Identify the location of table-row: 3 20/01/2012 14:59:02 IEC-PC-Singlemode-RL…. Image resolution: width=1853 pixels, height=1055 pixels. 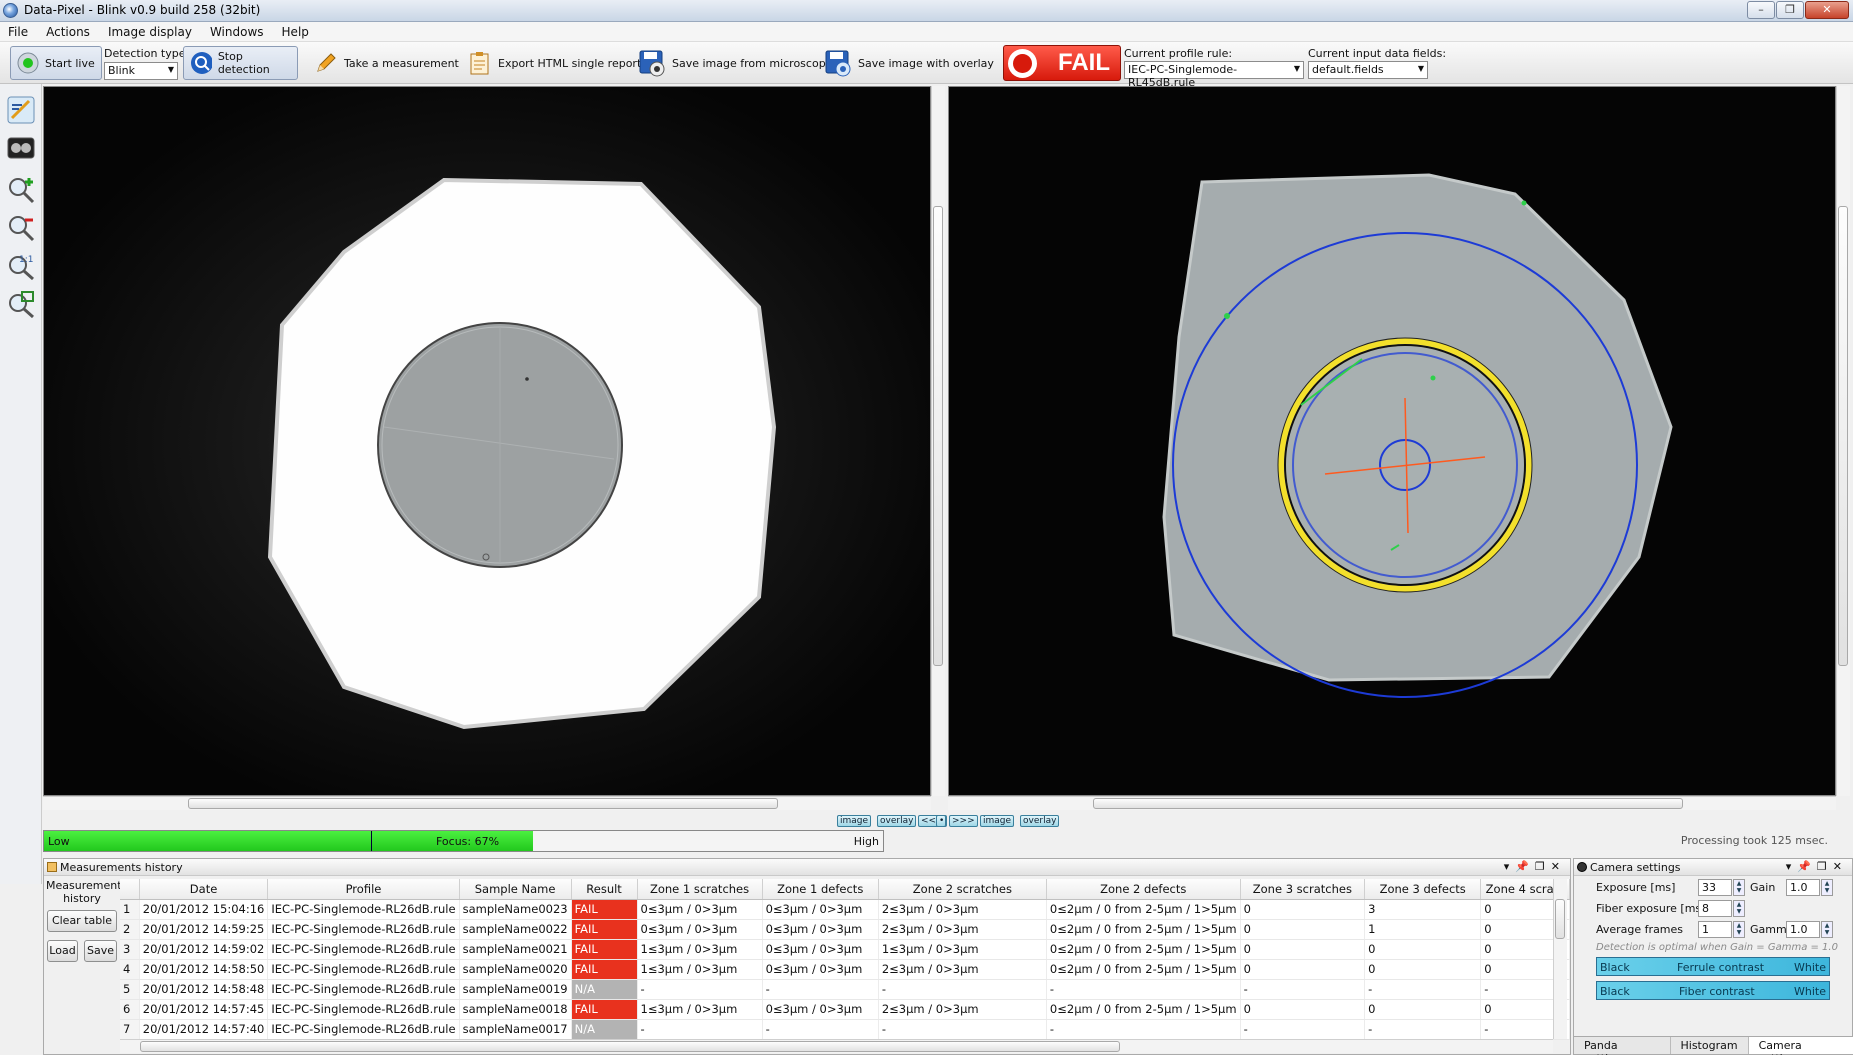
(845, 949).